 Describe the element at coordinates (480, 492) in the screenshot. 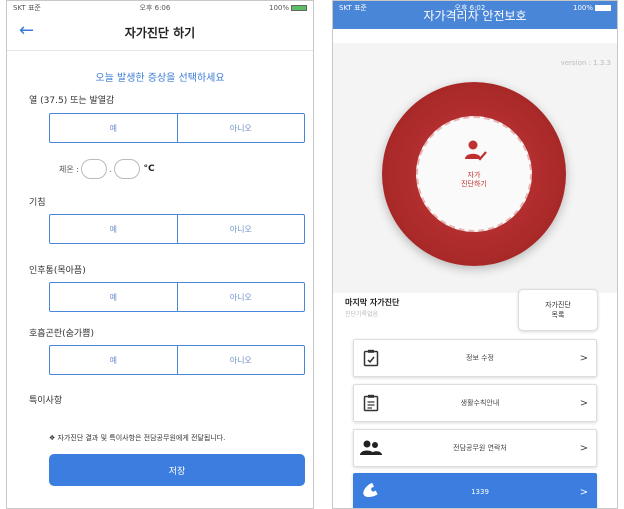

I see `menu-call-1339-label: 1339` at that location.